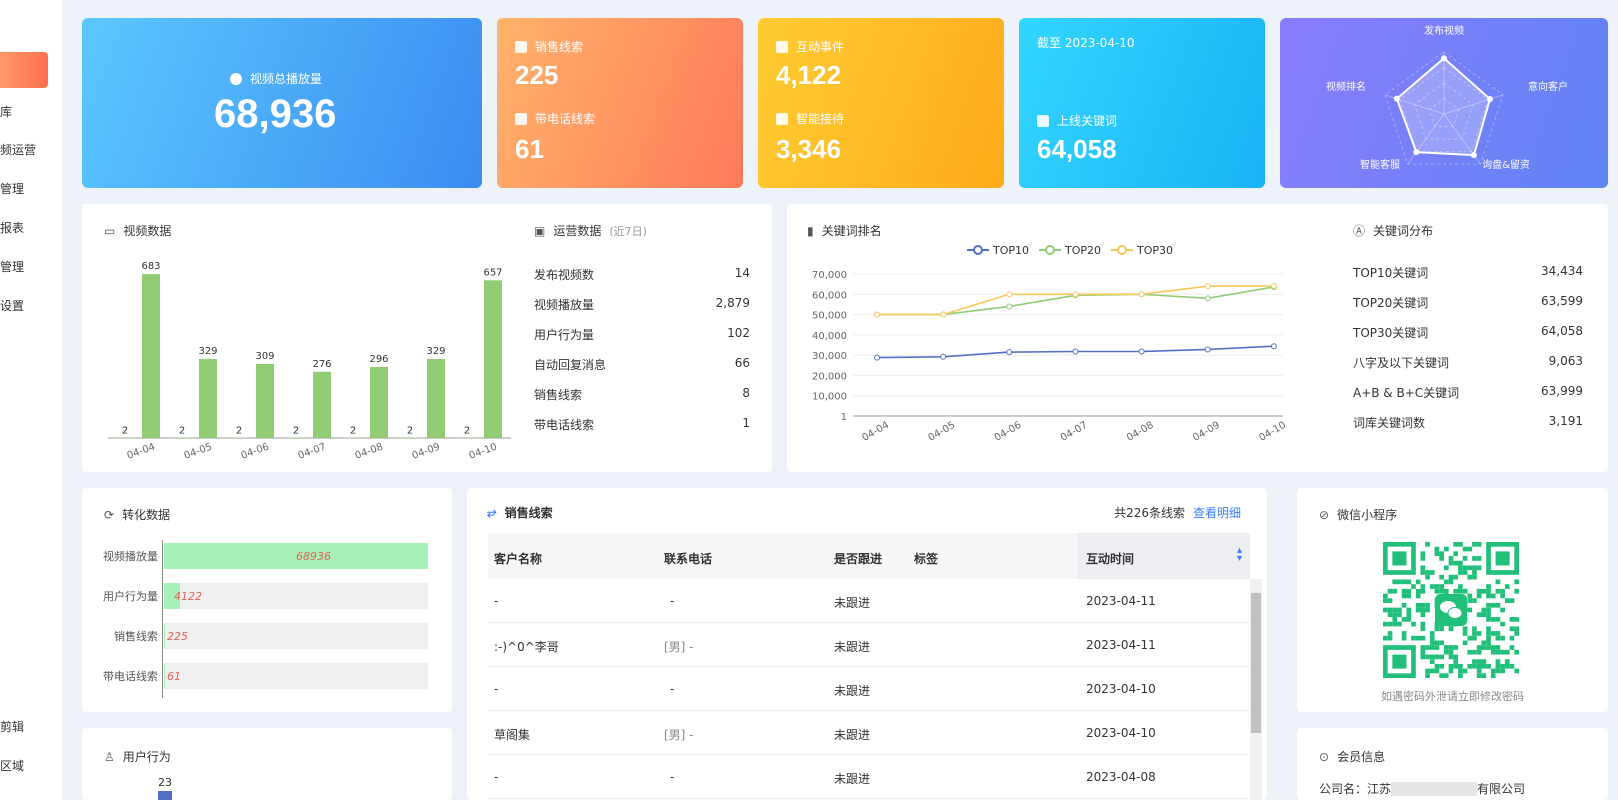 The height and width of the screenshot is (800, 1618). What do you see at coordinates (1468, 422) in the screenshot?
I see `keyword-dist-row: 词库关键词数 3,191` at bounding box center [1468, 422].